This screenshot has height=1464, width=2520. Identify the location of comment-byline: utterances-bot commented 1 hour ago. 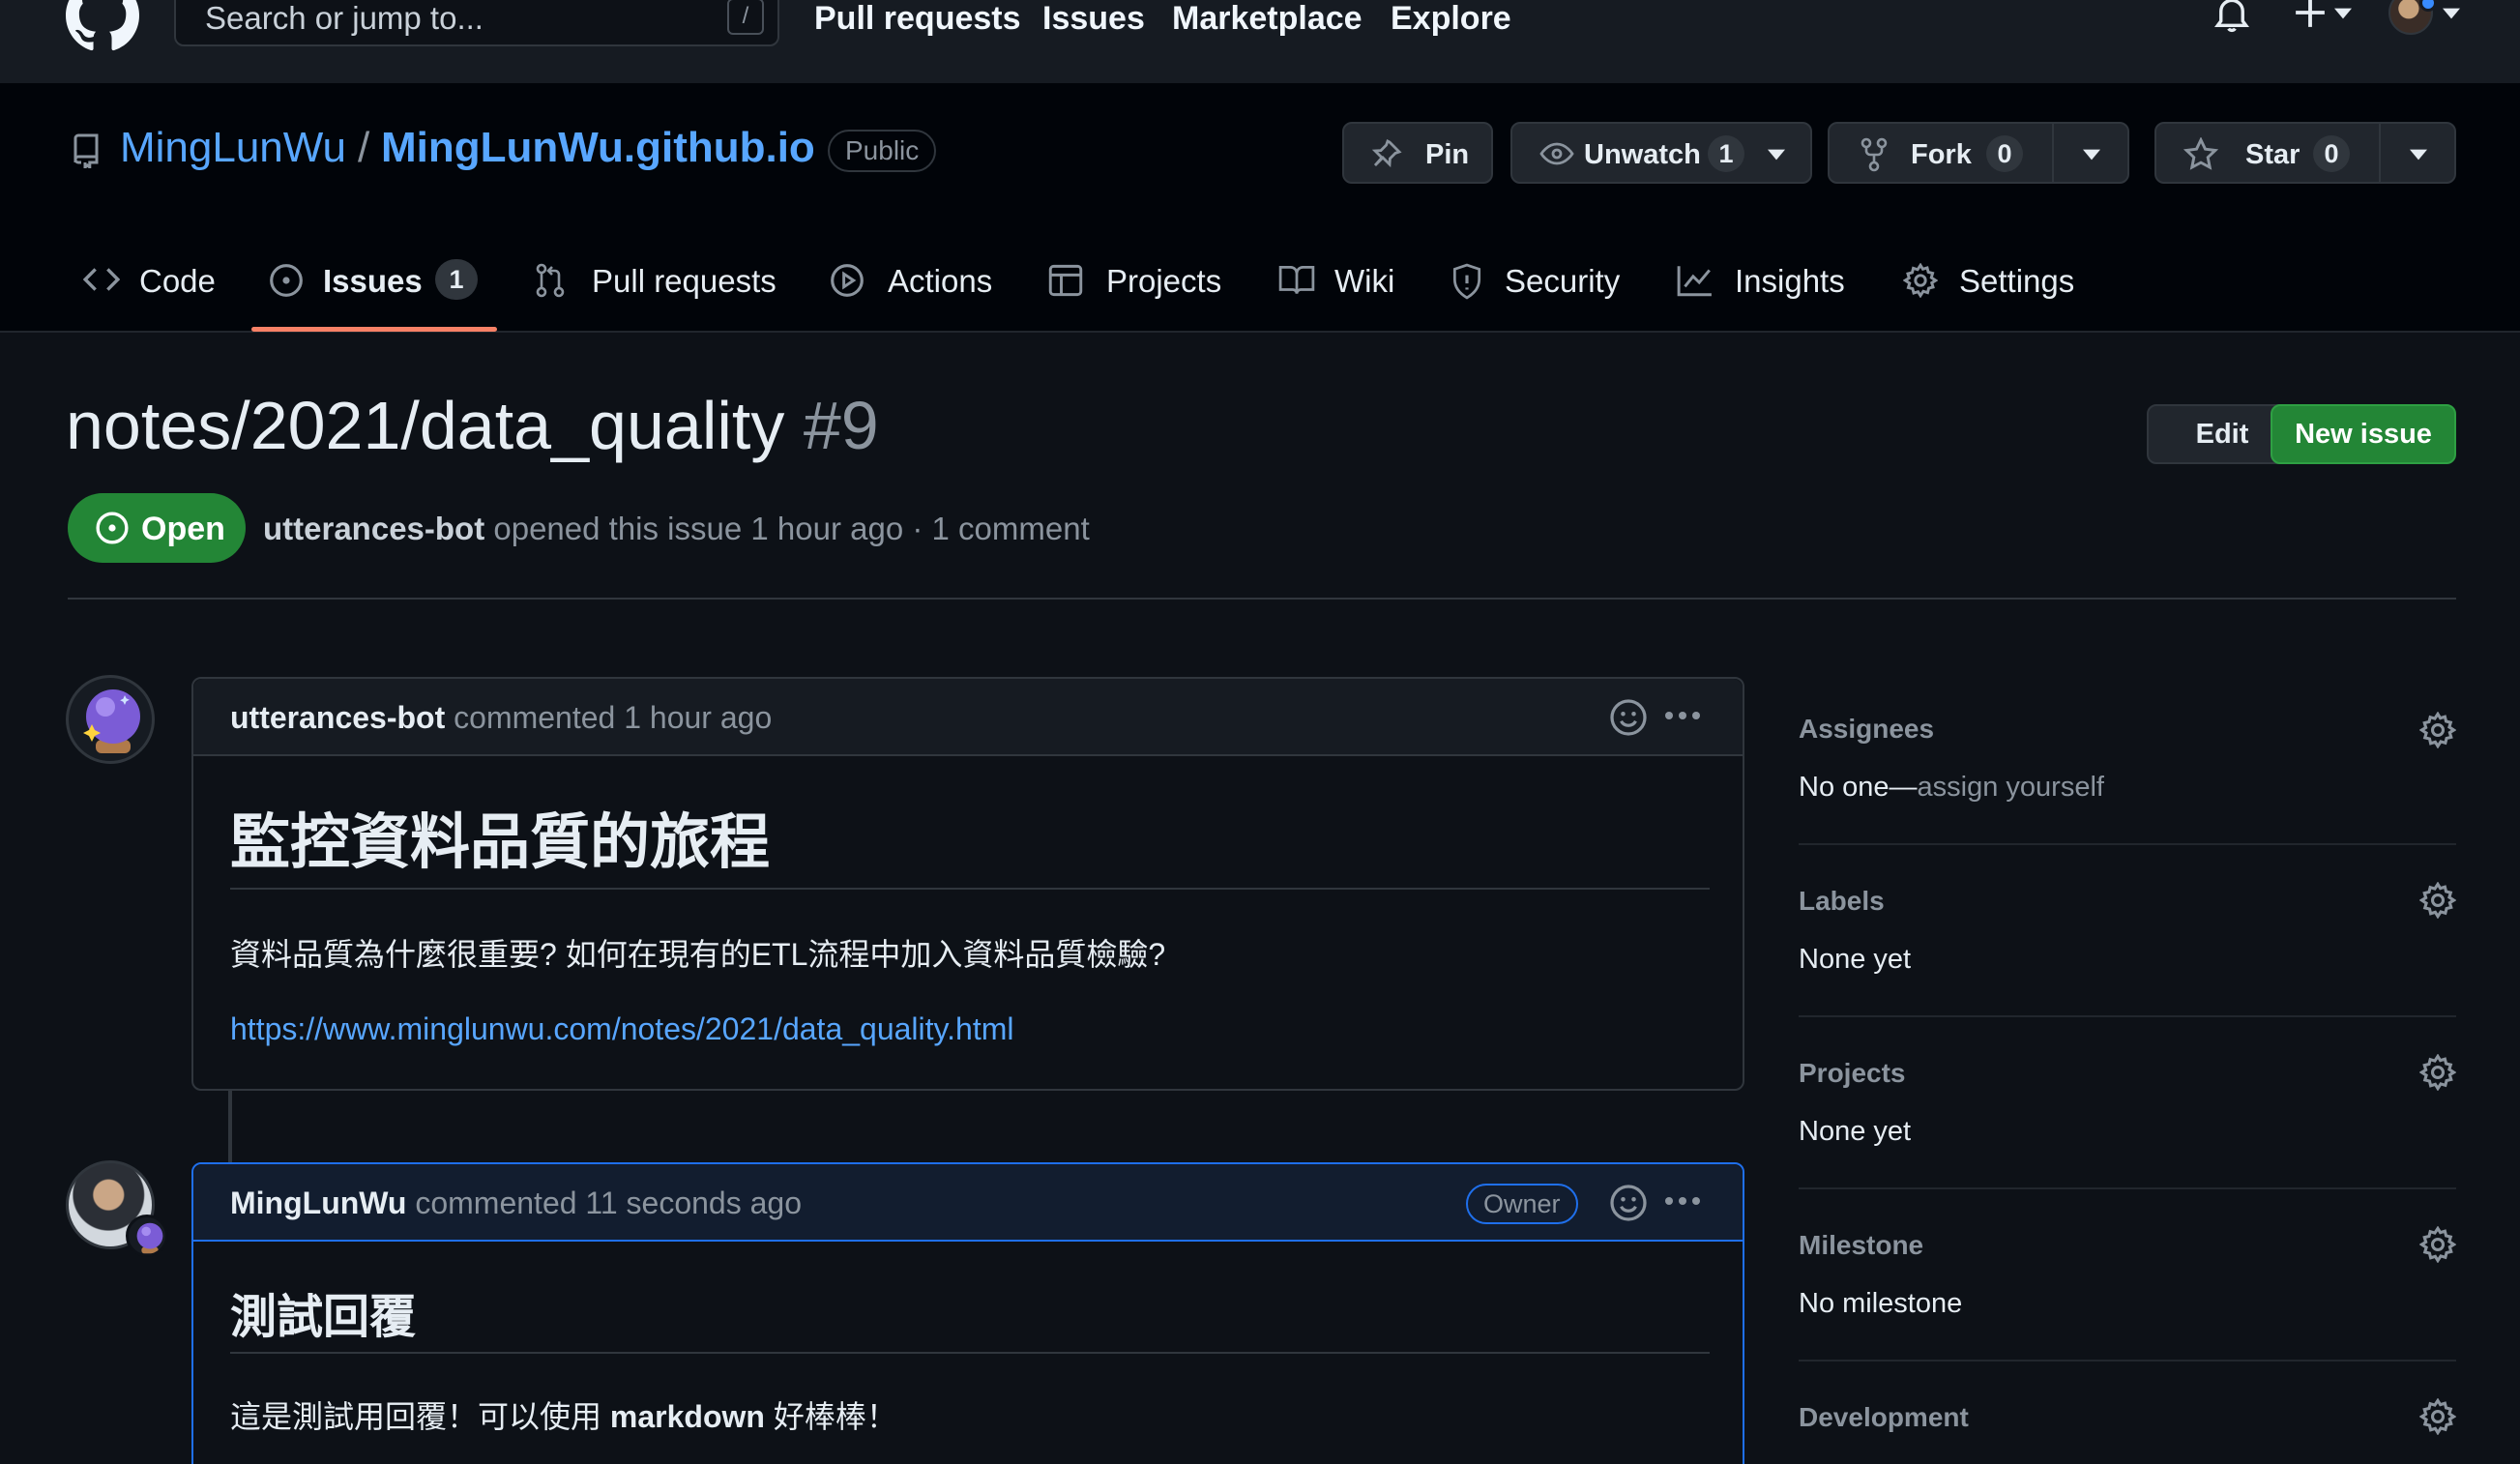
(501, 718).